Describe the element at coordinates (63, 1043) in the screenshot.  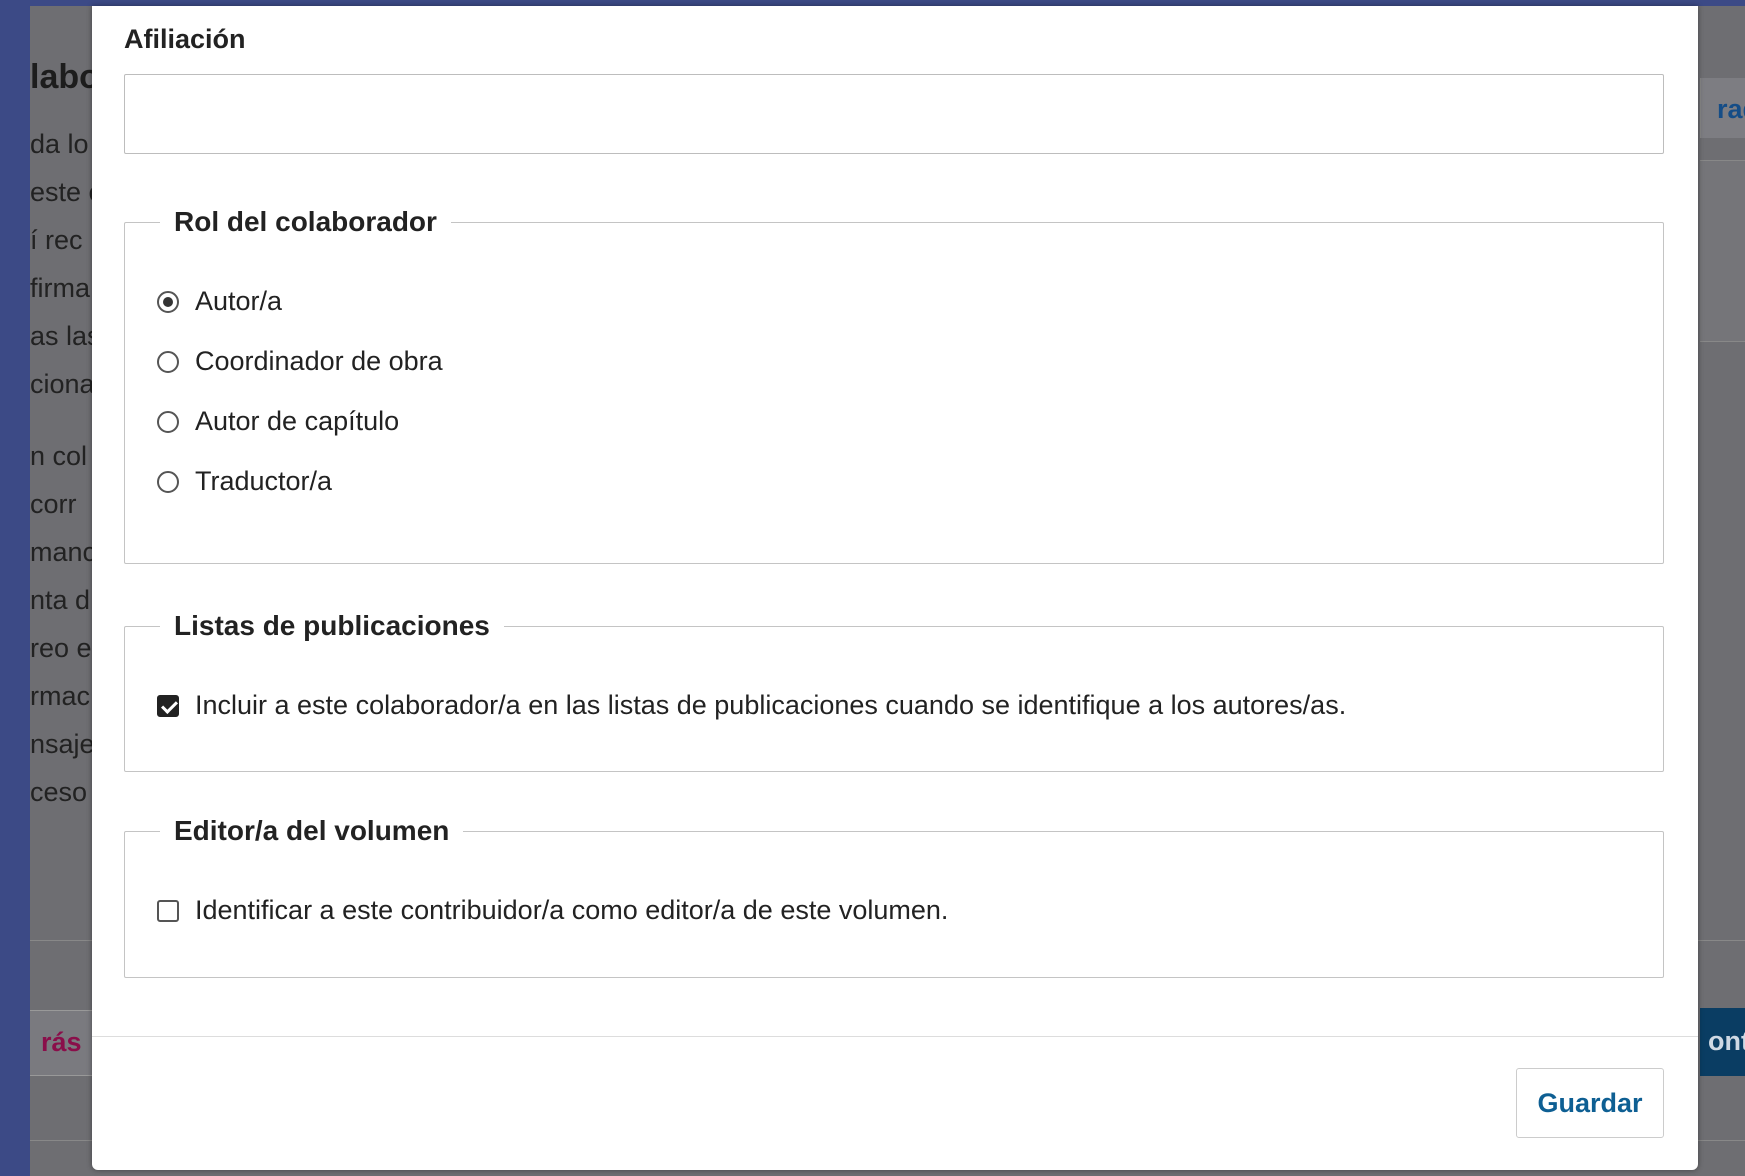
I see `background-back-button: rás` at that location.